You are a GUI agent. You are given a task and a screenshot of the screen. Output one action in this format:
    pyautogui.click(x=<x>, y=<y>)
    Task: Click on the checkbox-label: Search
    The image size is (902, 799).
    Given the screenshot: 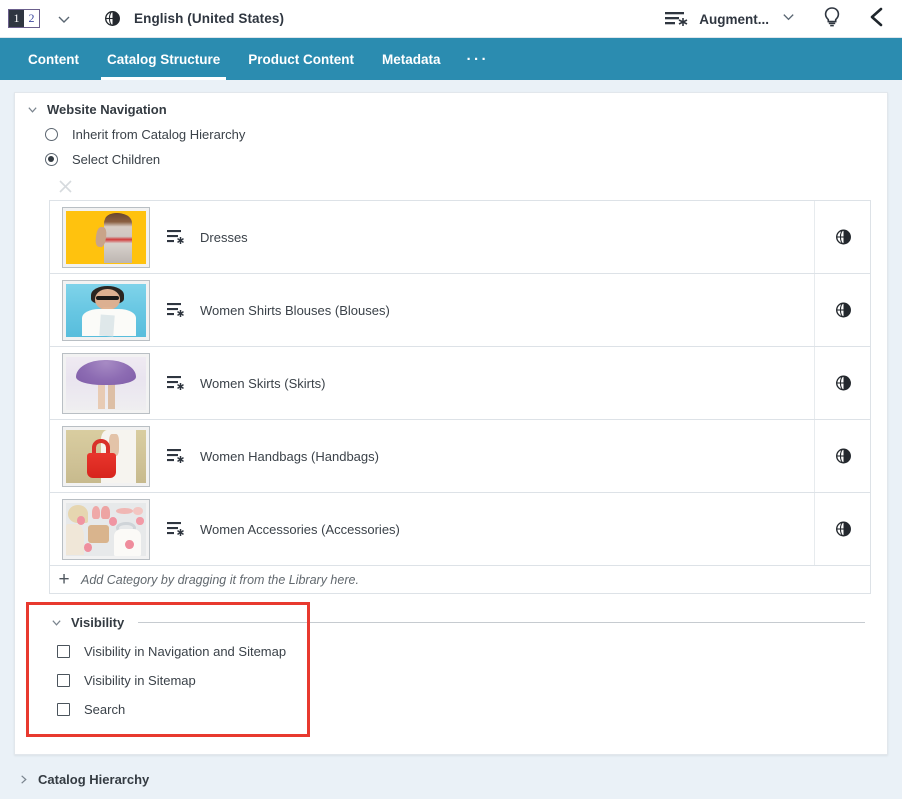 What is the action you would take?
    pyautogui.click(x=105, y=709)
    